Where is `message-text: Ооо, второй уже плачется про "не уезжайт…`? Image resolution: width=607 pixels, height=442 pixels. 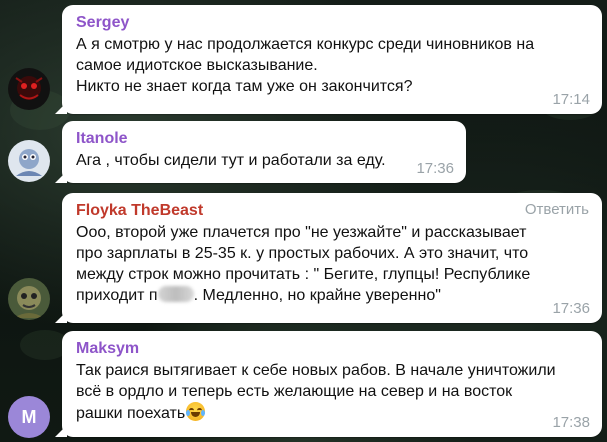
message-text: Ооо, второй уже плачется про "не уезжайт… is located at coordinates (303, 264).